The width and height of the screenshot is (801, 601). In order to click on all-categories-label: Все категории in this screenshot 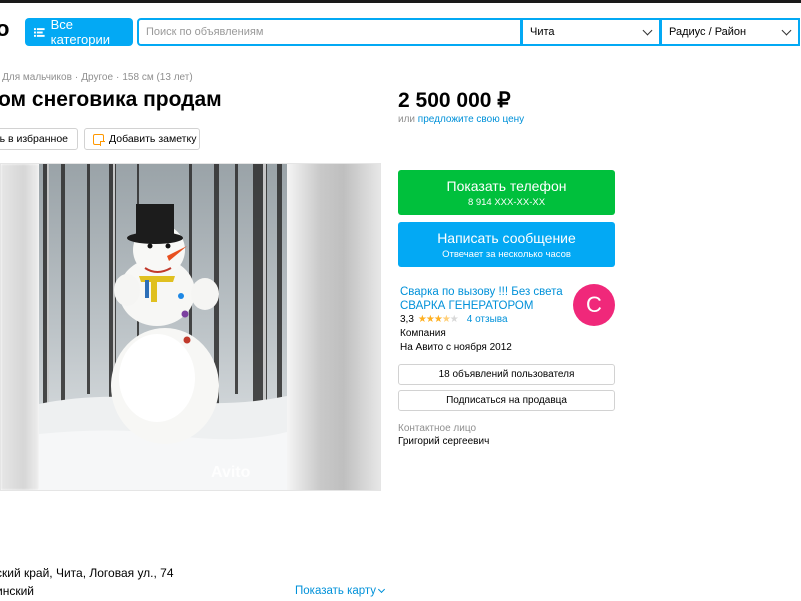, I will do `click(80, 32)`.